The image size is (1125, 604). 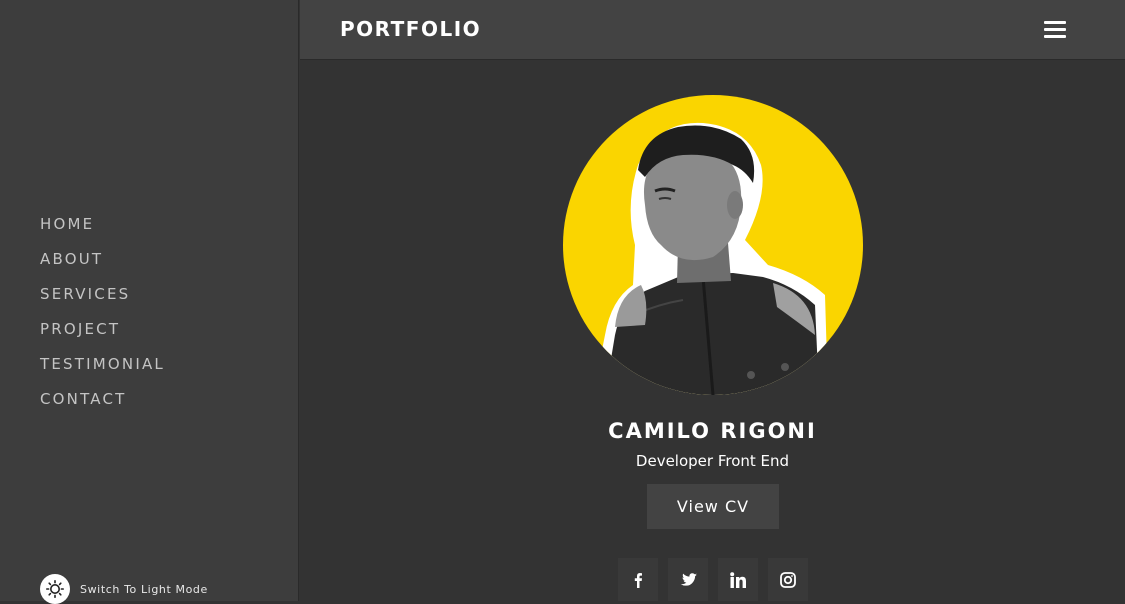 What do you see at coordinates (1055, 30) in the screenshot?
I see `hamburger-menu-icon` at bounding box center [1055, 30].